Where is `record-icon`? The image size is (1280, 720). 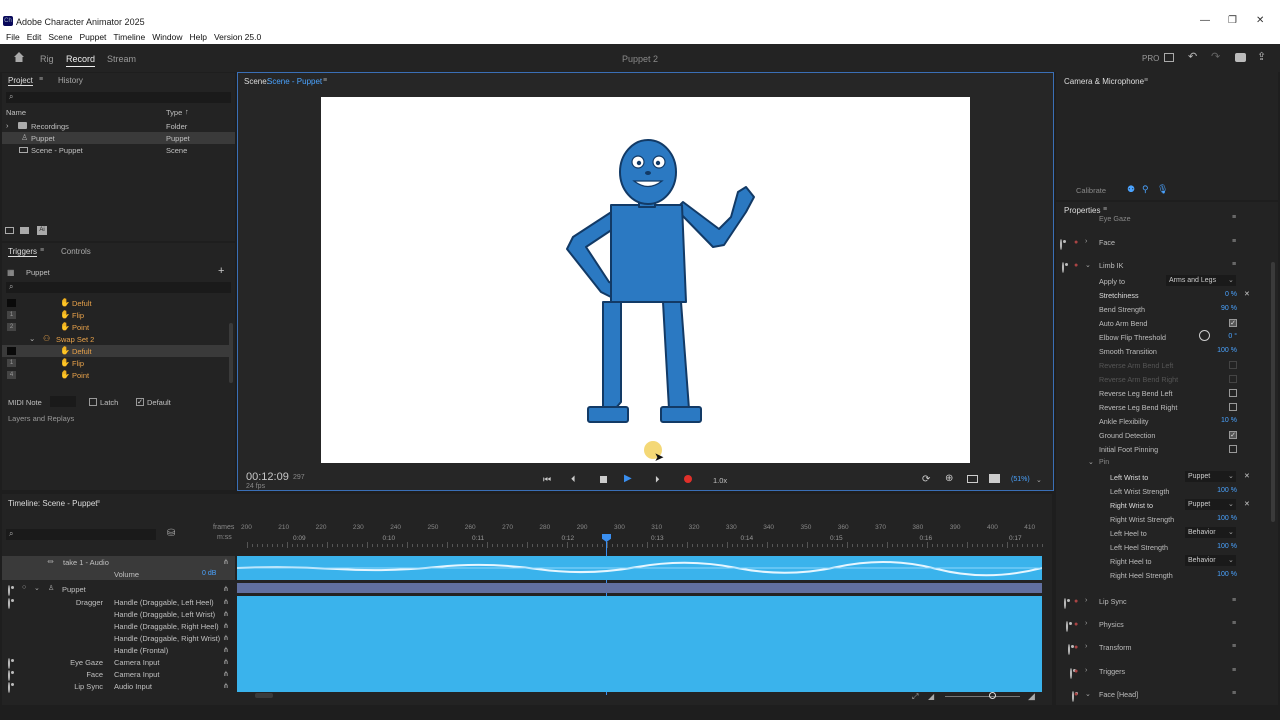
record-icon is located at coordinates (688, 479).